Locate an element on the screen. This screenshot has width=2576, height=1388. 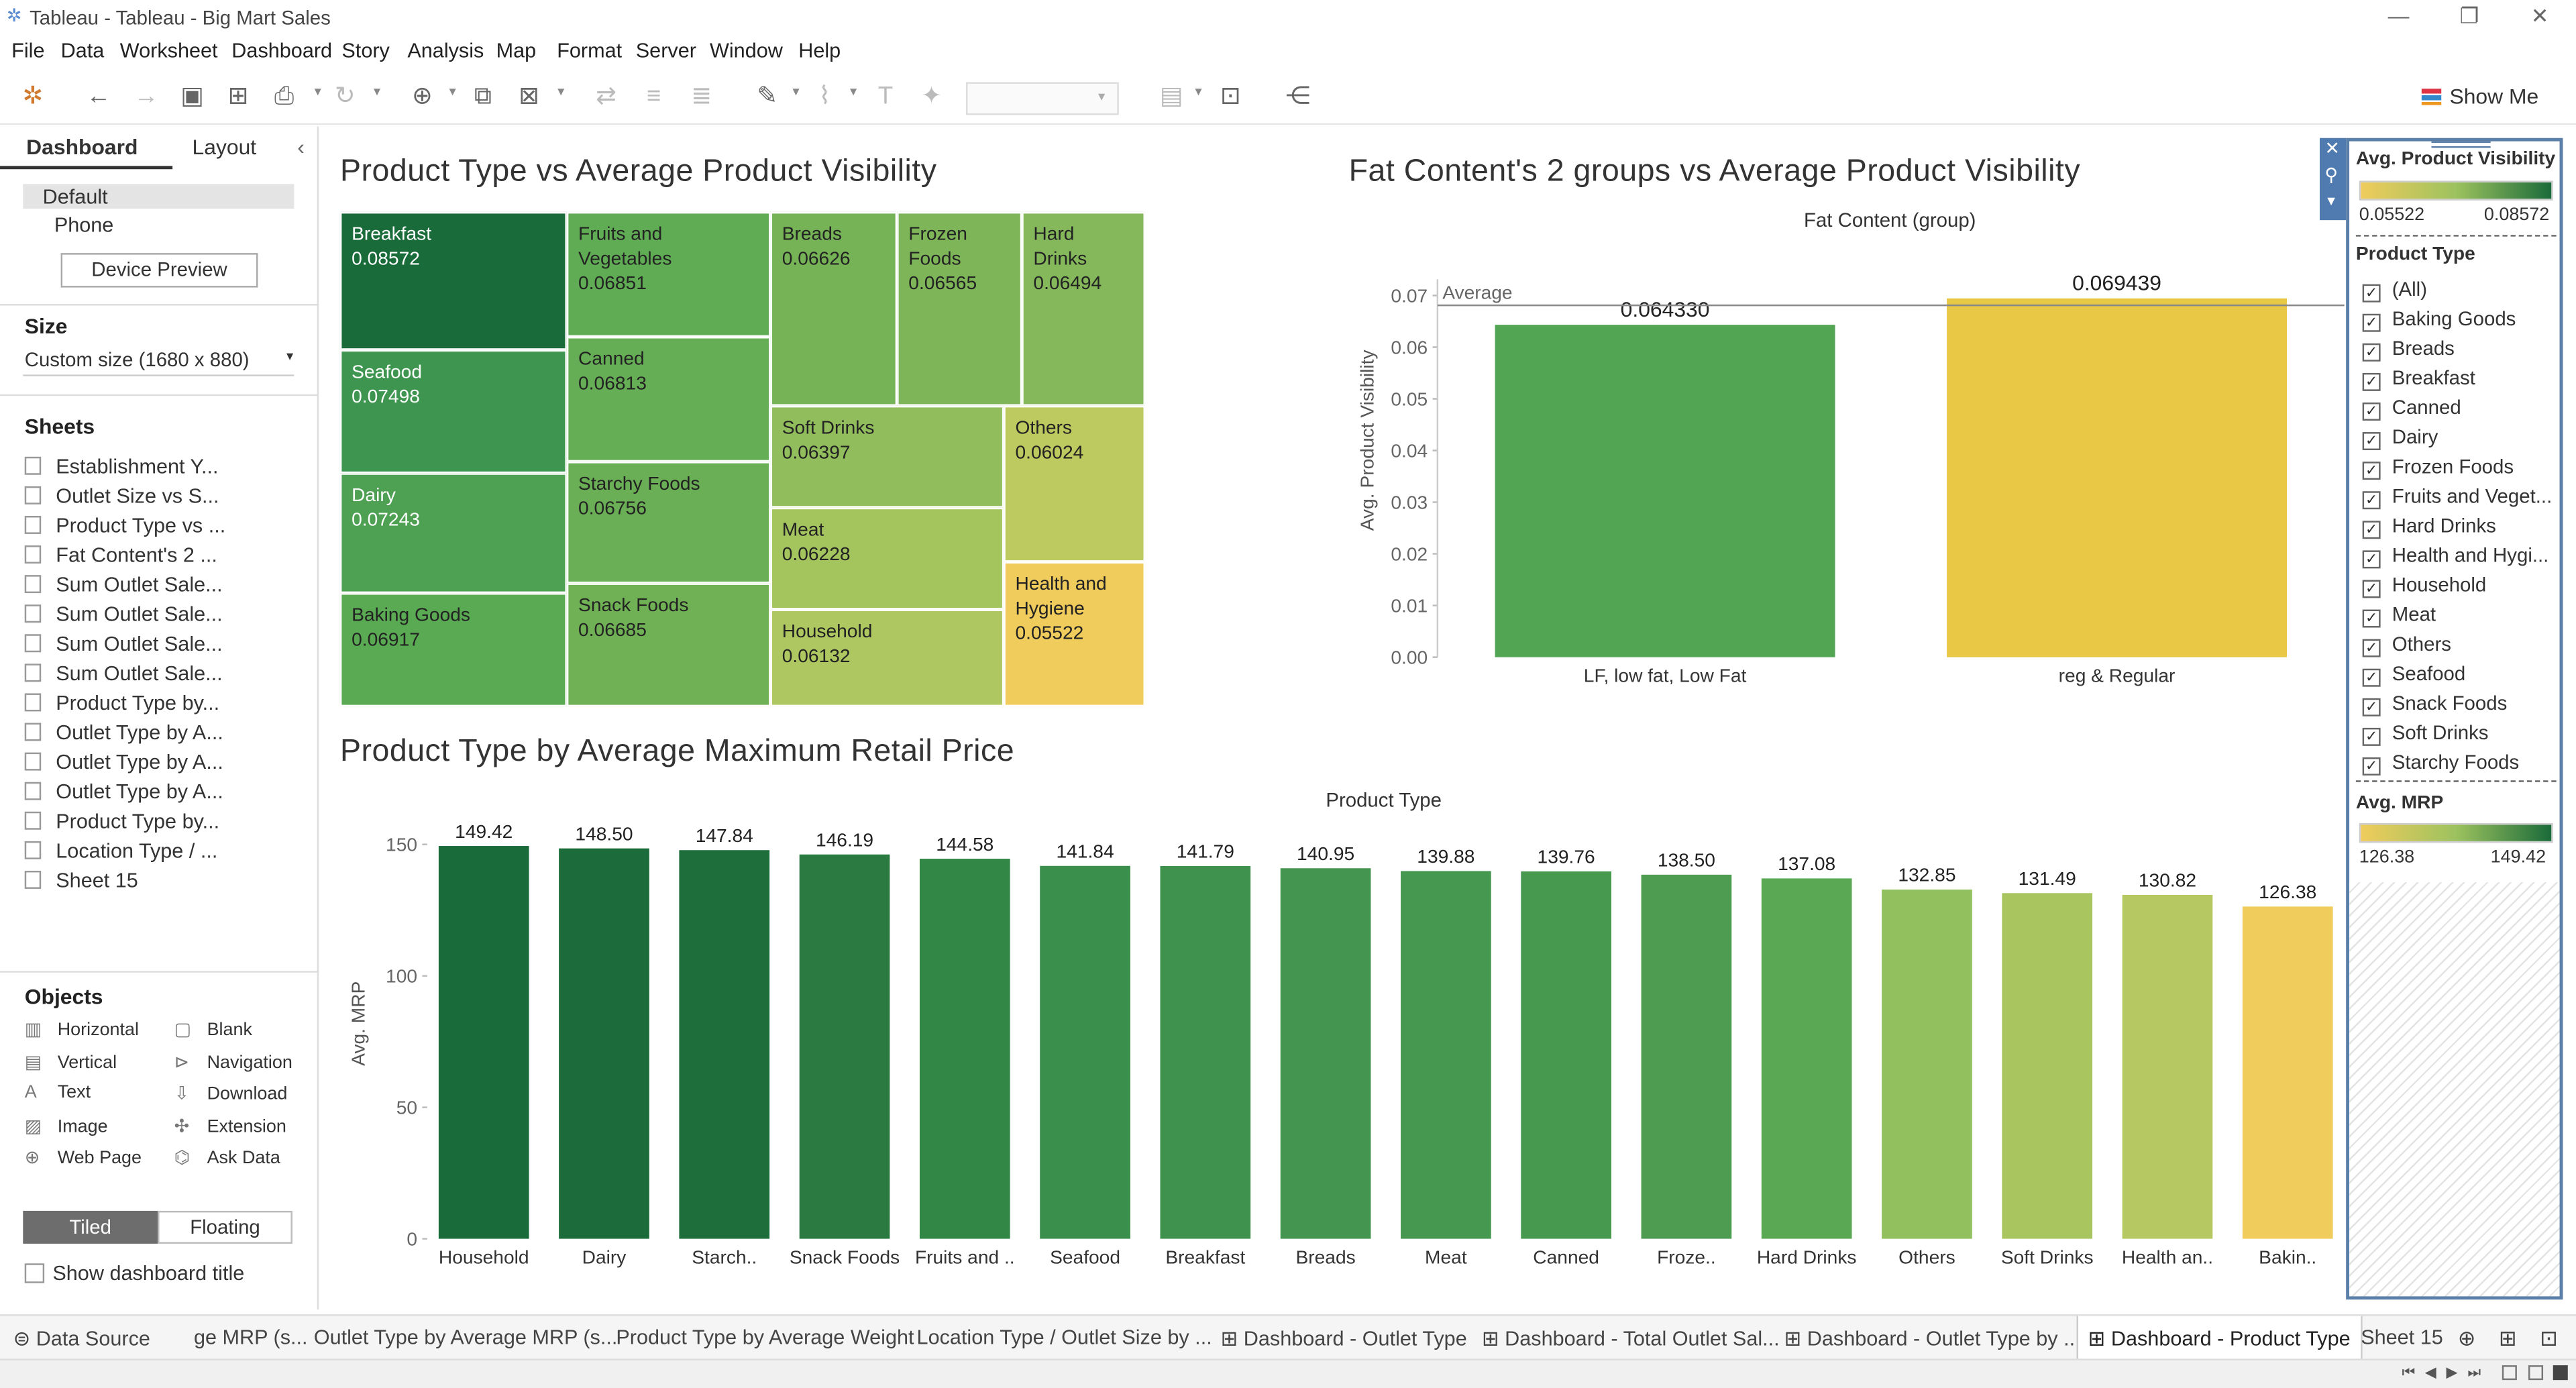
group-icon: ⌇ is located at coordinates (824, 96).